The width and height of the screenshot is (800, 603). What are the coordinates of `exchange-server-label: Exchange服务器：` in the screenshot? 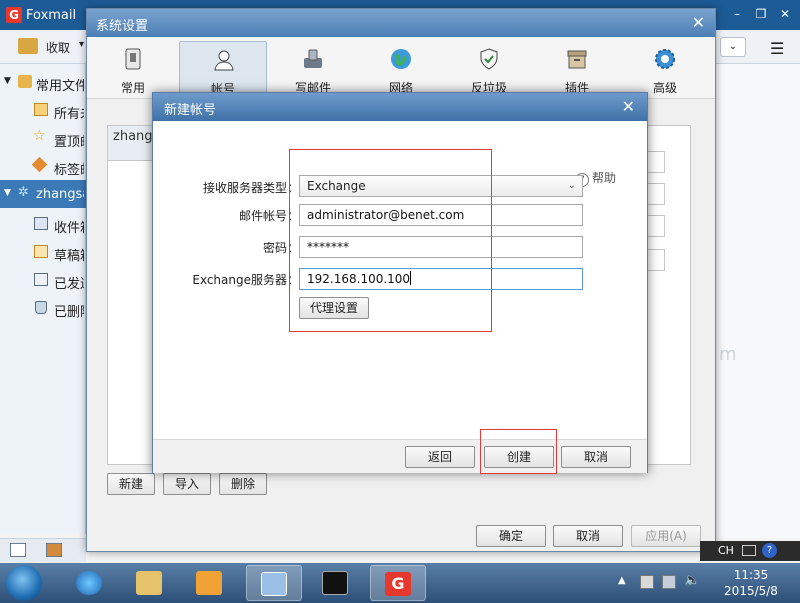 It's located at (245, 280).